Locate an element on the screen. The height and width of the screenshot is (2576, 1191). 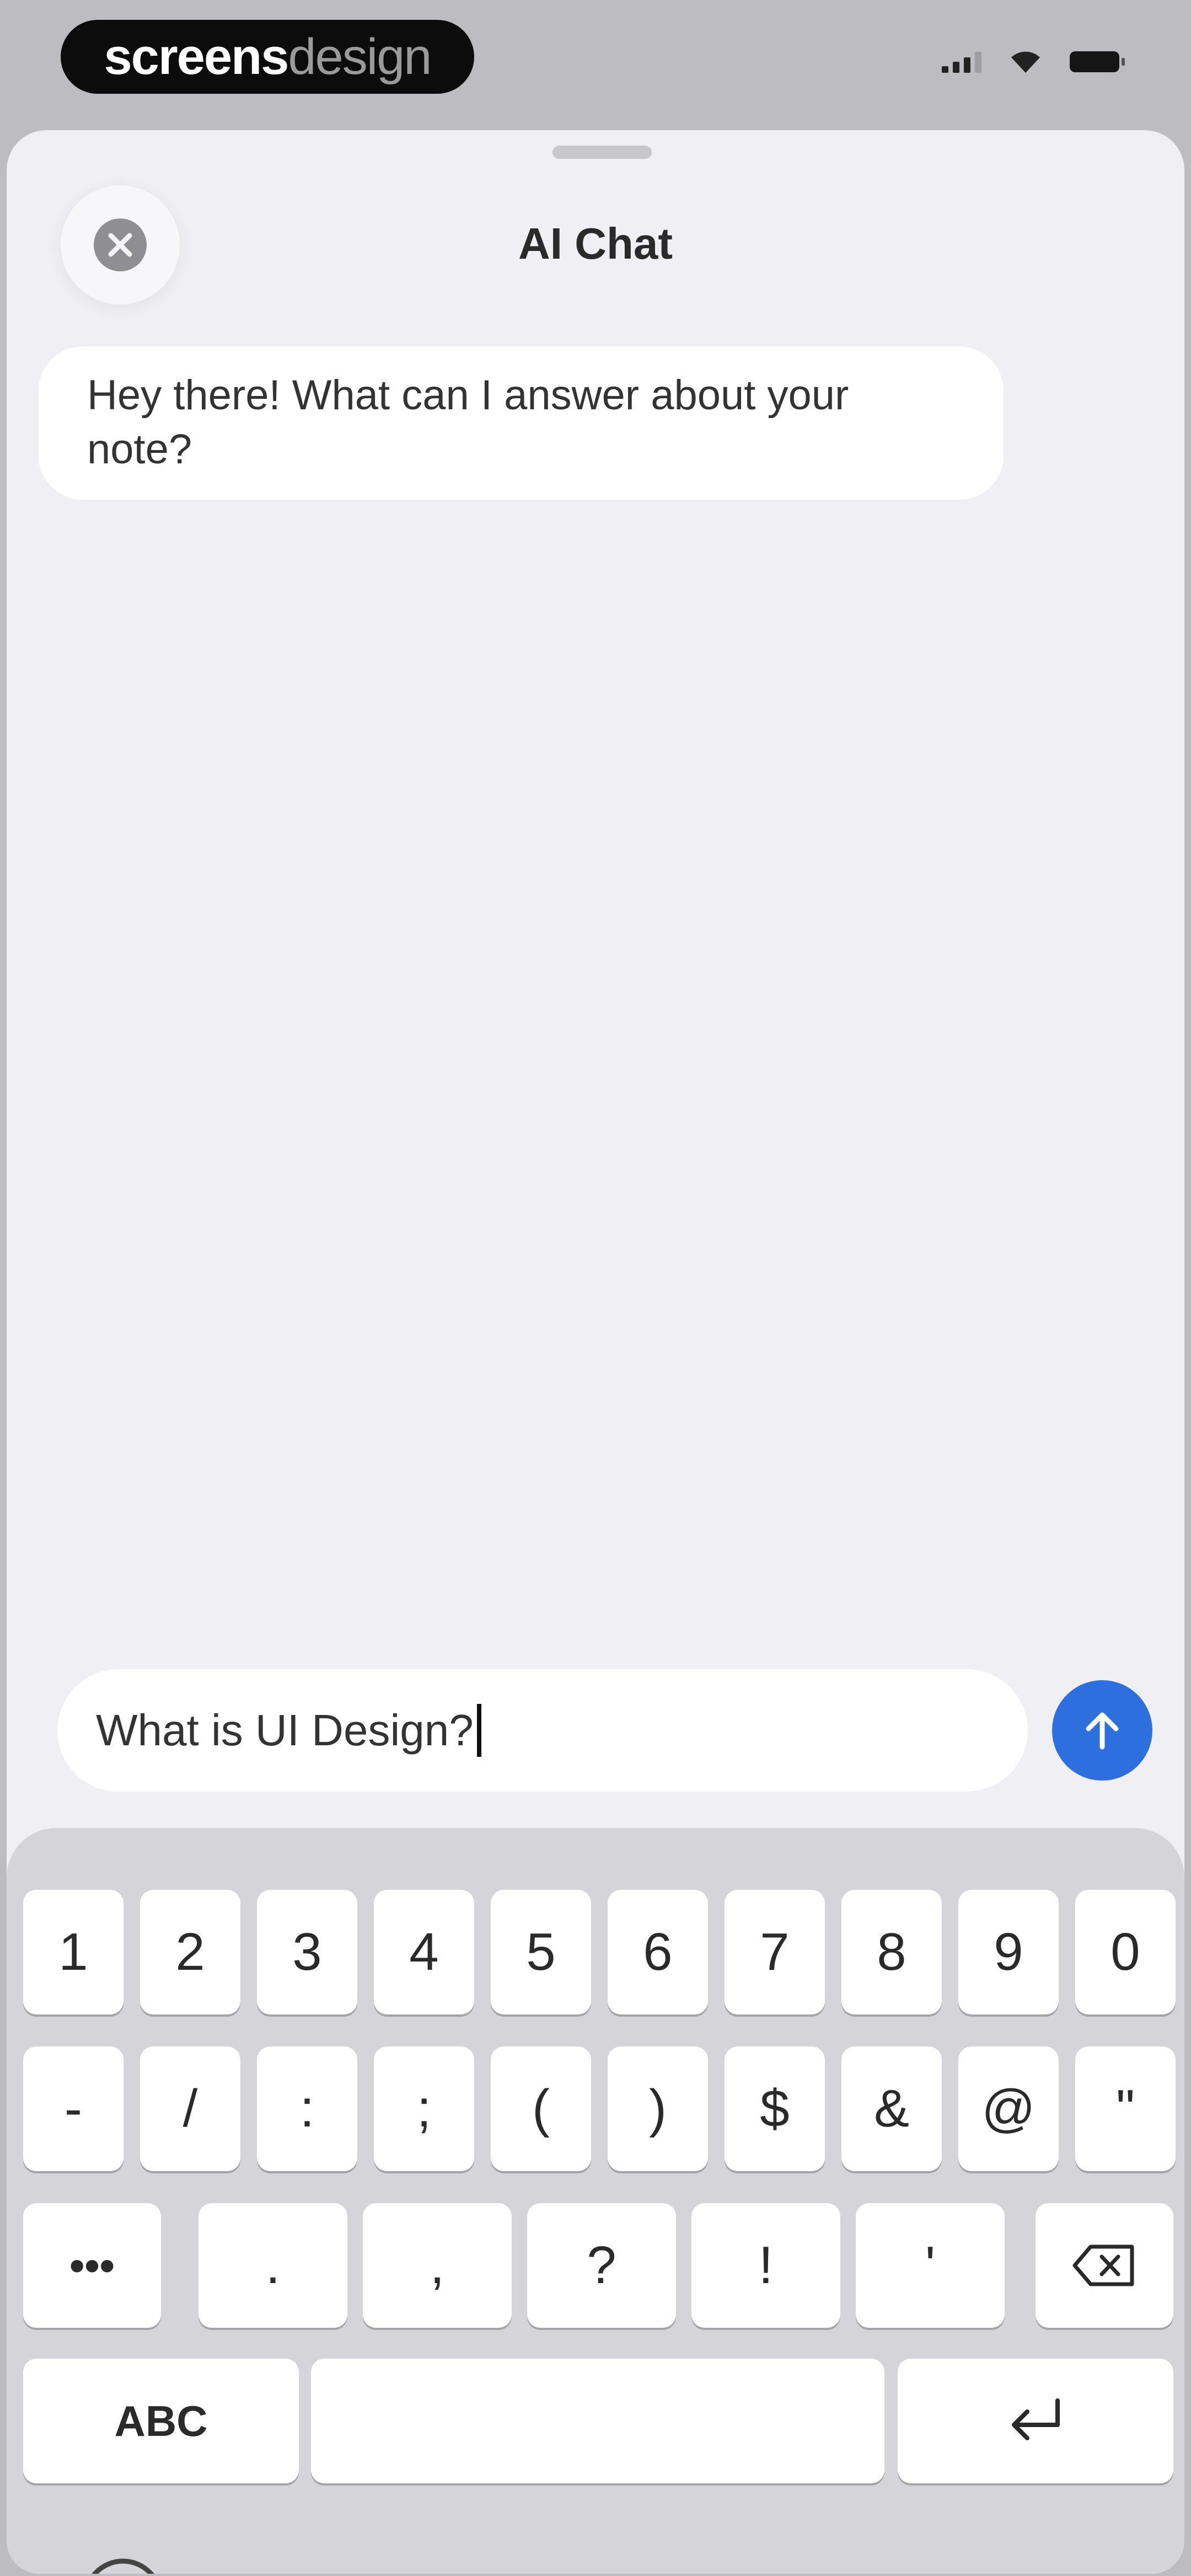
key-punct-1: , is located at coordinates (437, 2265).